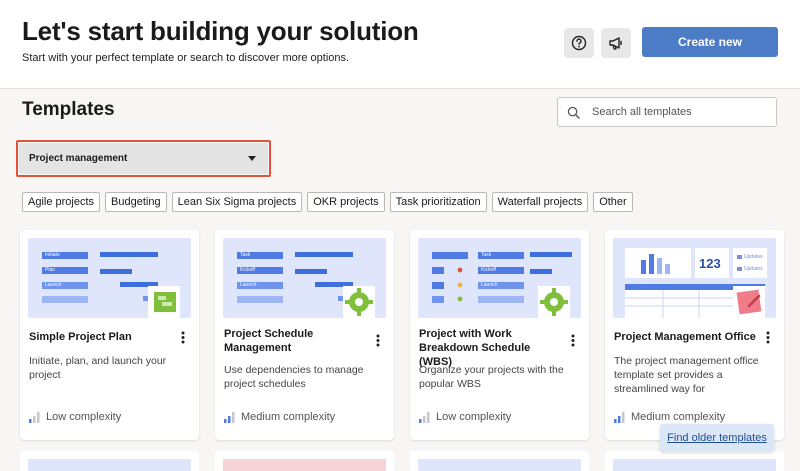 This screenshot has width=800, height=471. I want to click on search-input, so click(677, 112).